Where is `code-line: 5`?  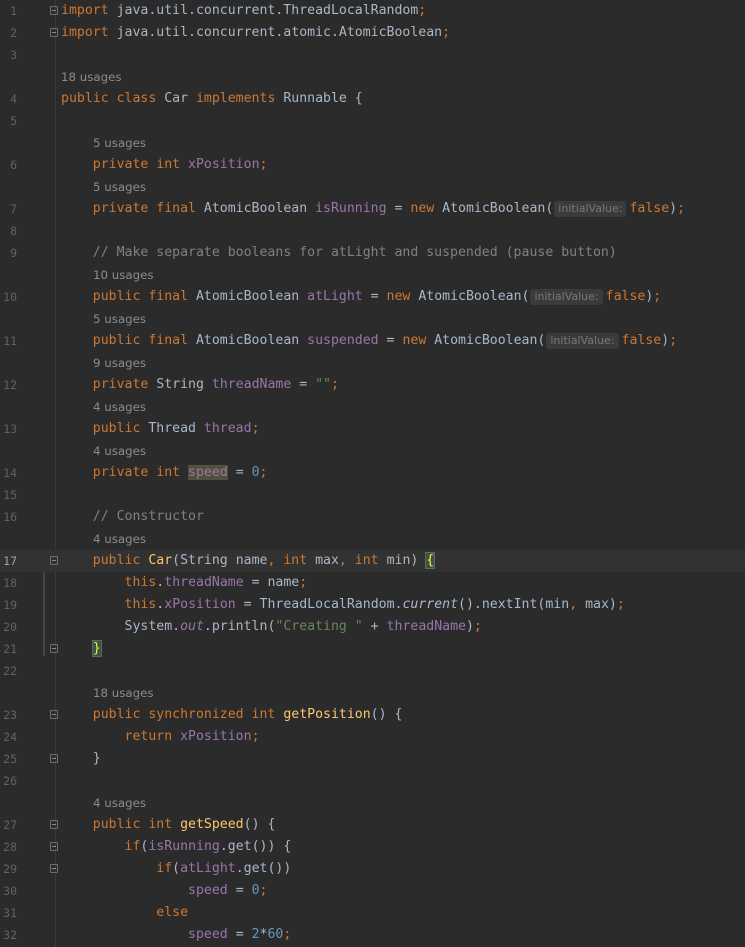 code-line: 5 is located at coordinates (372, 121).